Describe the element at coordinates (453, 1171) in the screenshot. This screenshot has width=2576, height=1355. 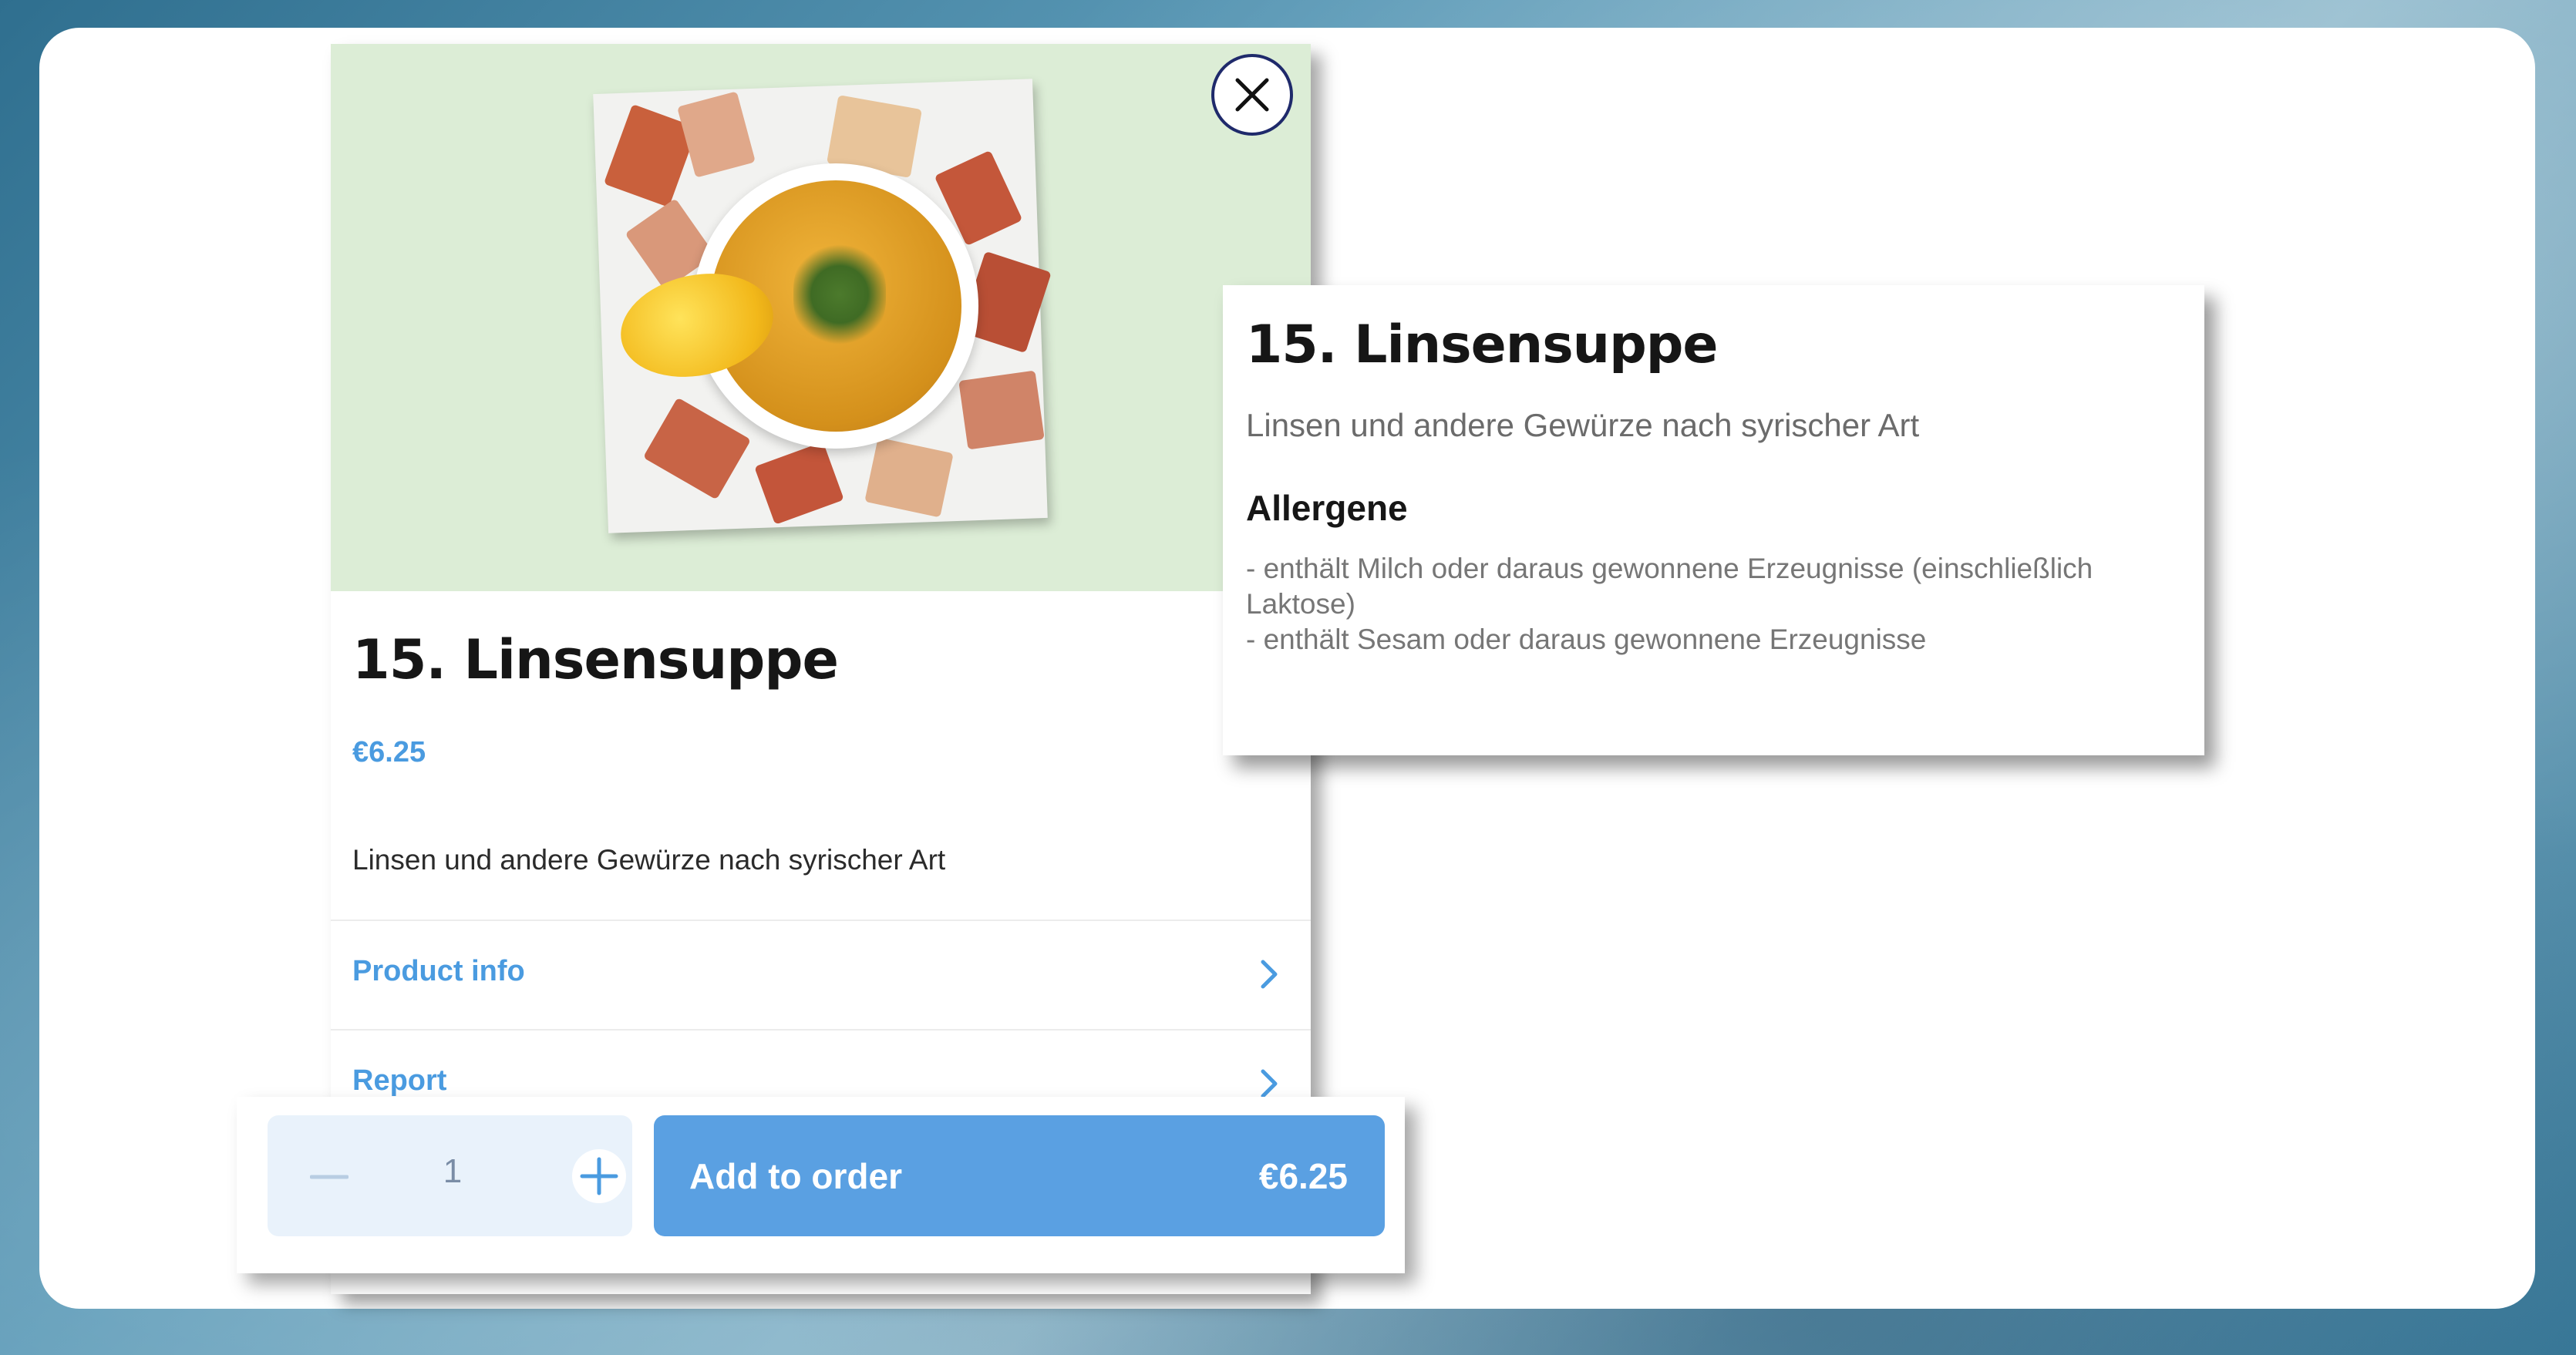
I see `quantity-value: 1` at that location.